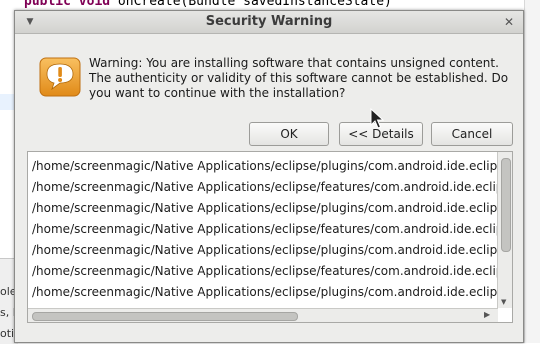  What do you see at coordinates (532, 171) in the screenshot?
I see `editor-right-ruler` at bounding box center [532, 171].